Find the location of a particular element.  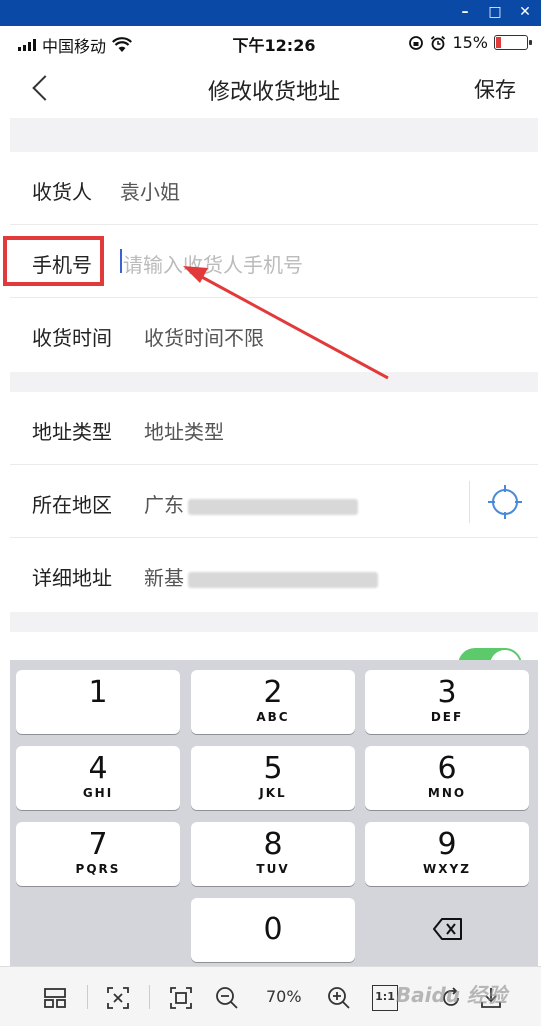

fit-screen-icon is located at coordinates (118, 998).